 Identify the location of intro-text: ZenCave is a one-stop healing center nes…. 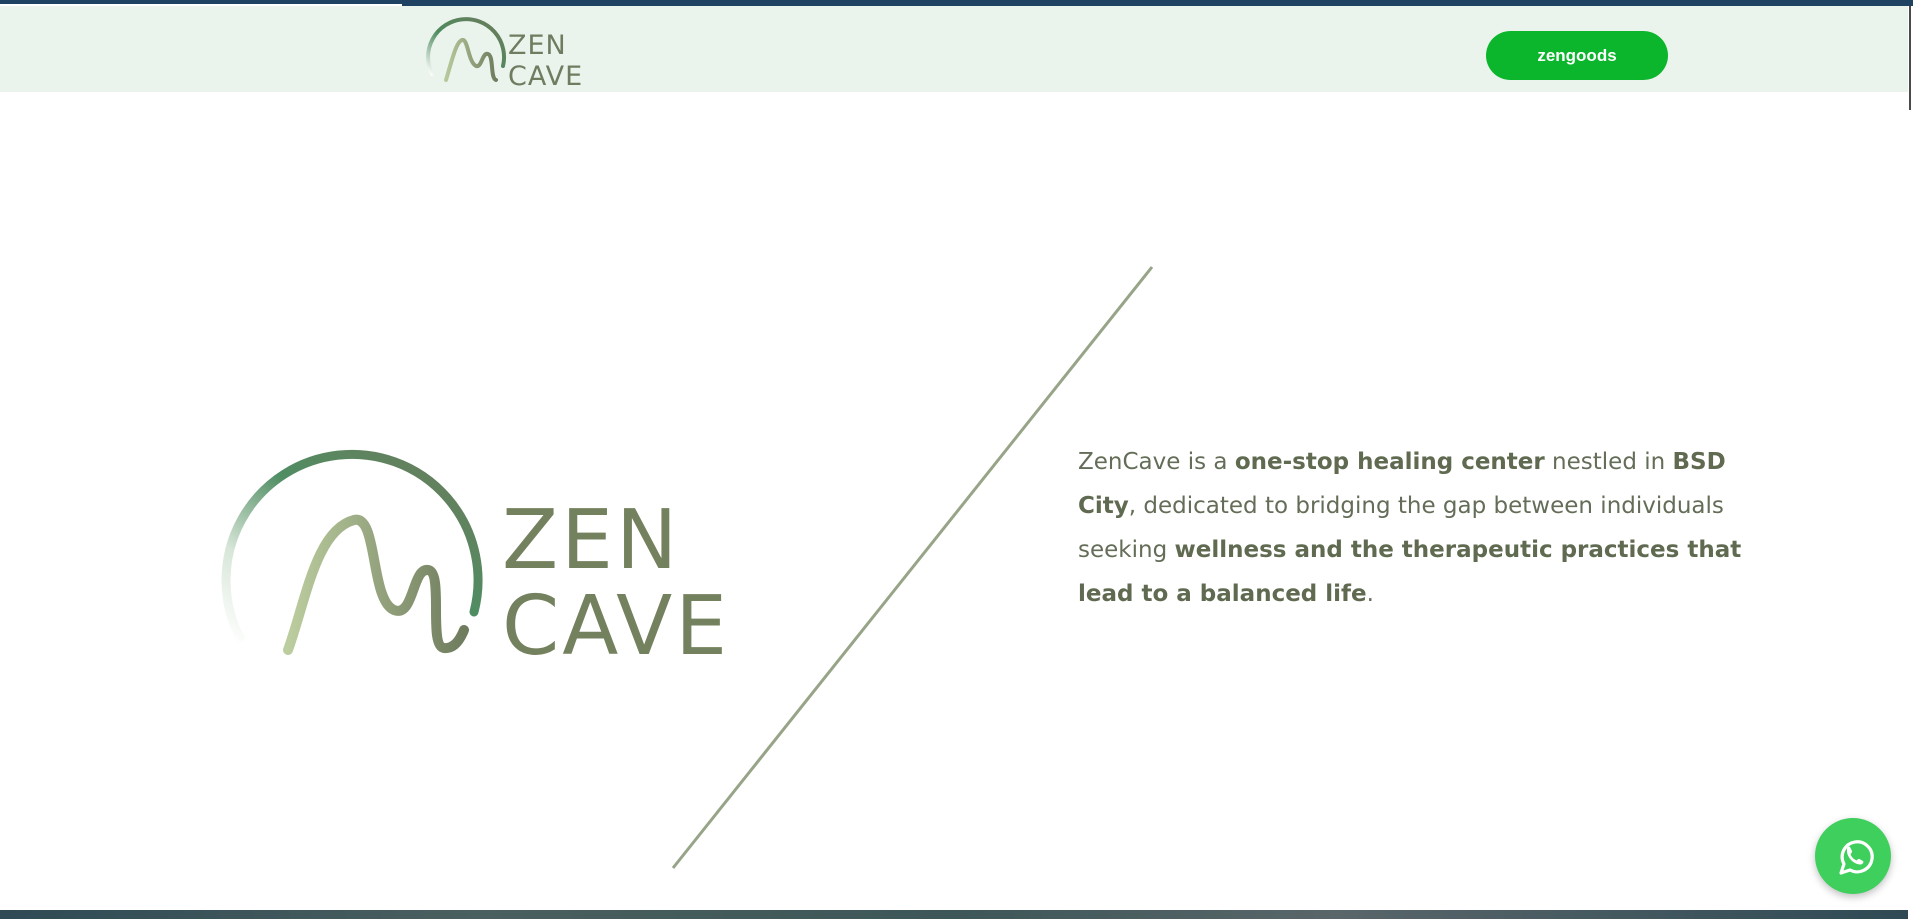
(1423, 528).